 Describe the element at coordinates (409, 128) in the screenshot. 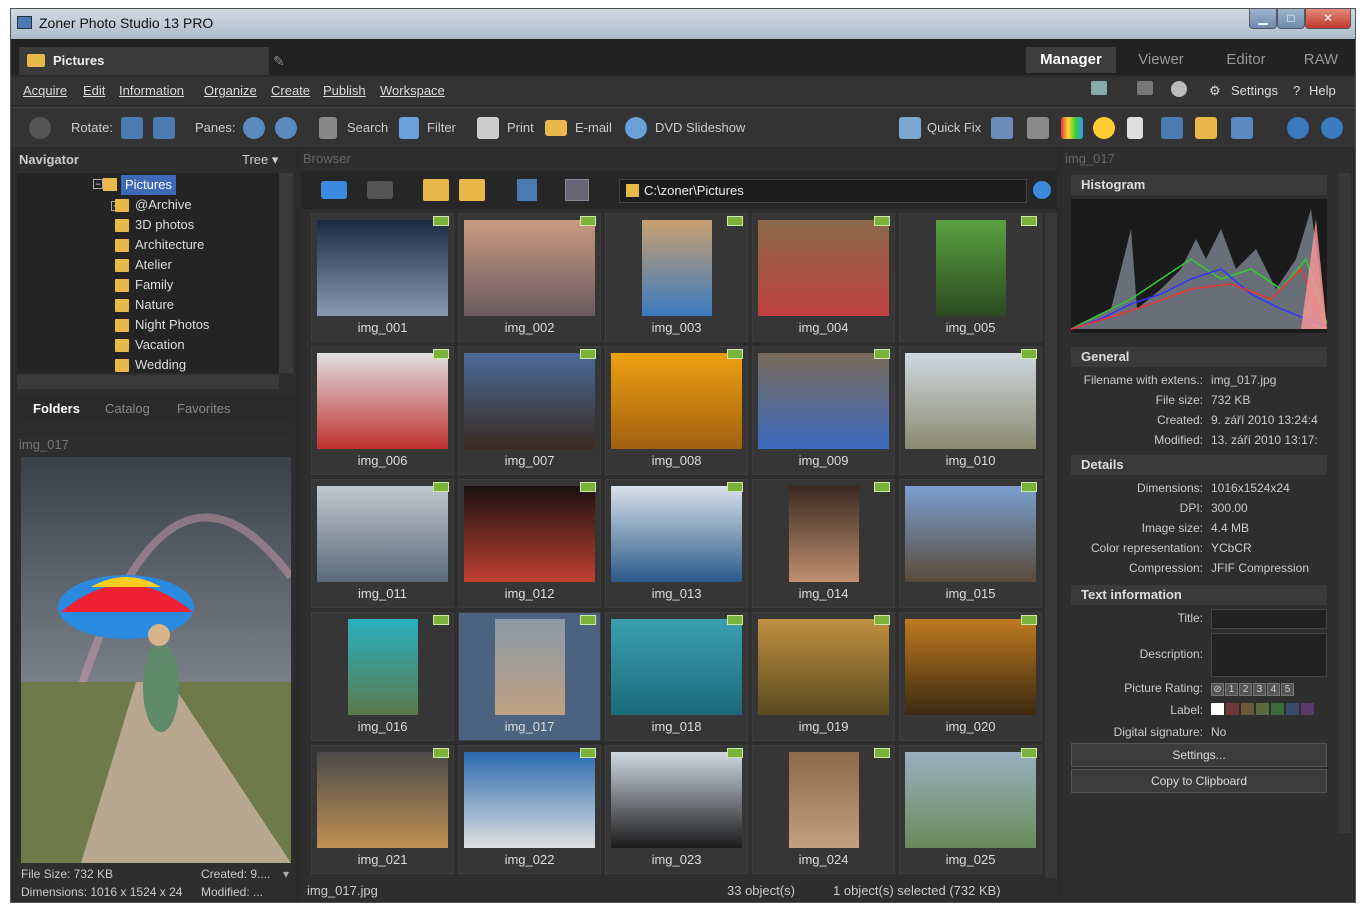

I see `filter-icon` at that location.